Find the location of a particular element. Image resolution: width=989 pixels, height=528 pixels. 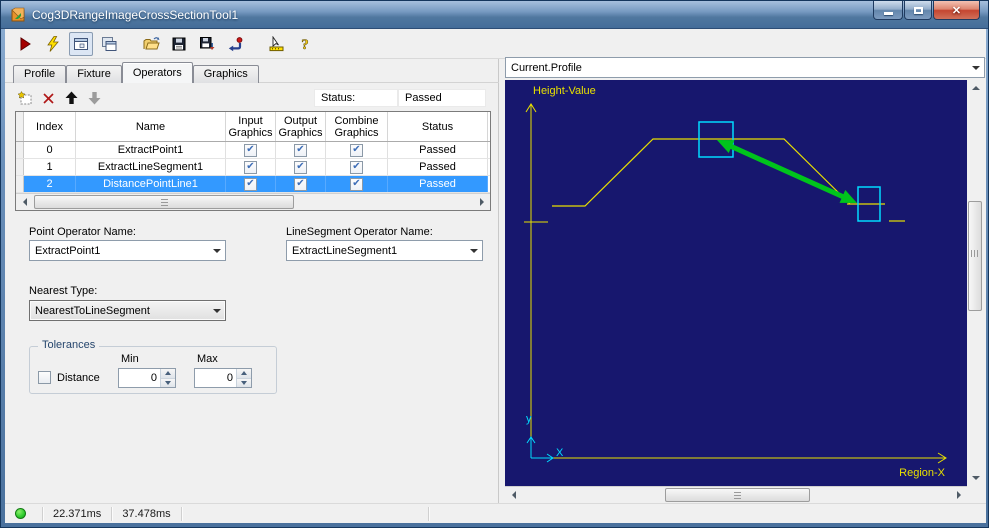

save-icon is located at coordinates (179, 43).